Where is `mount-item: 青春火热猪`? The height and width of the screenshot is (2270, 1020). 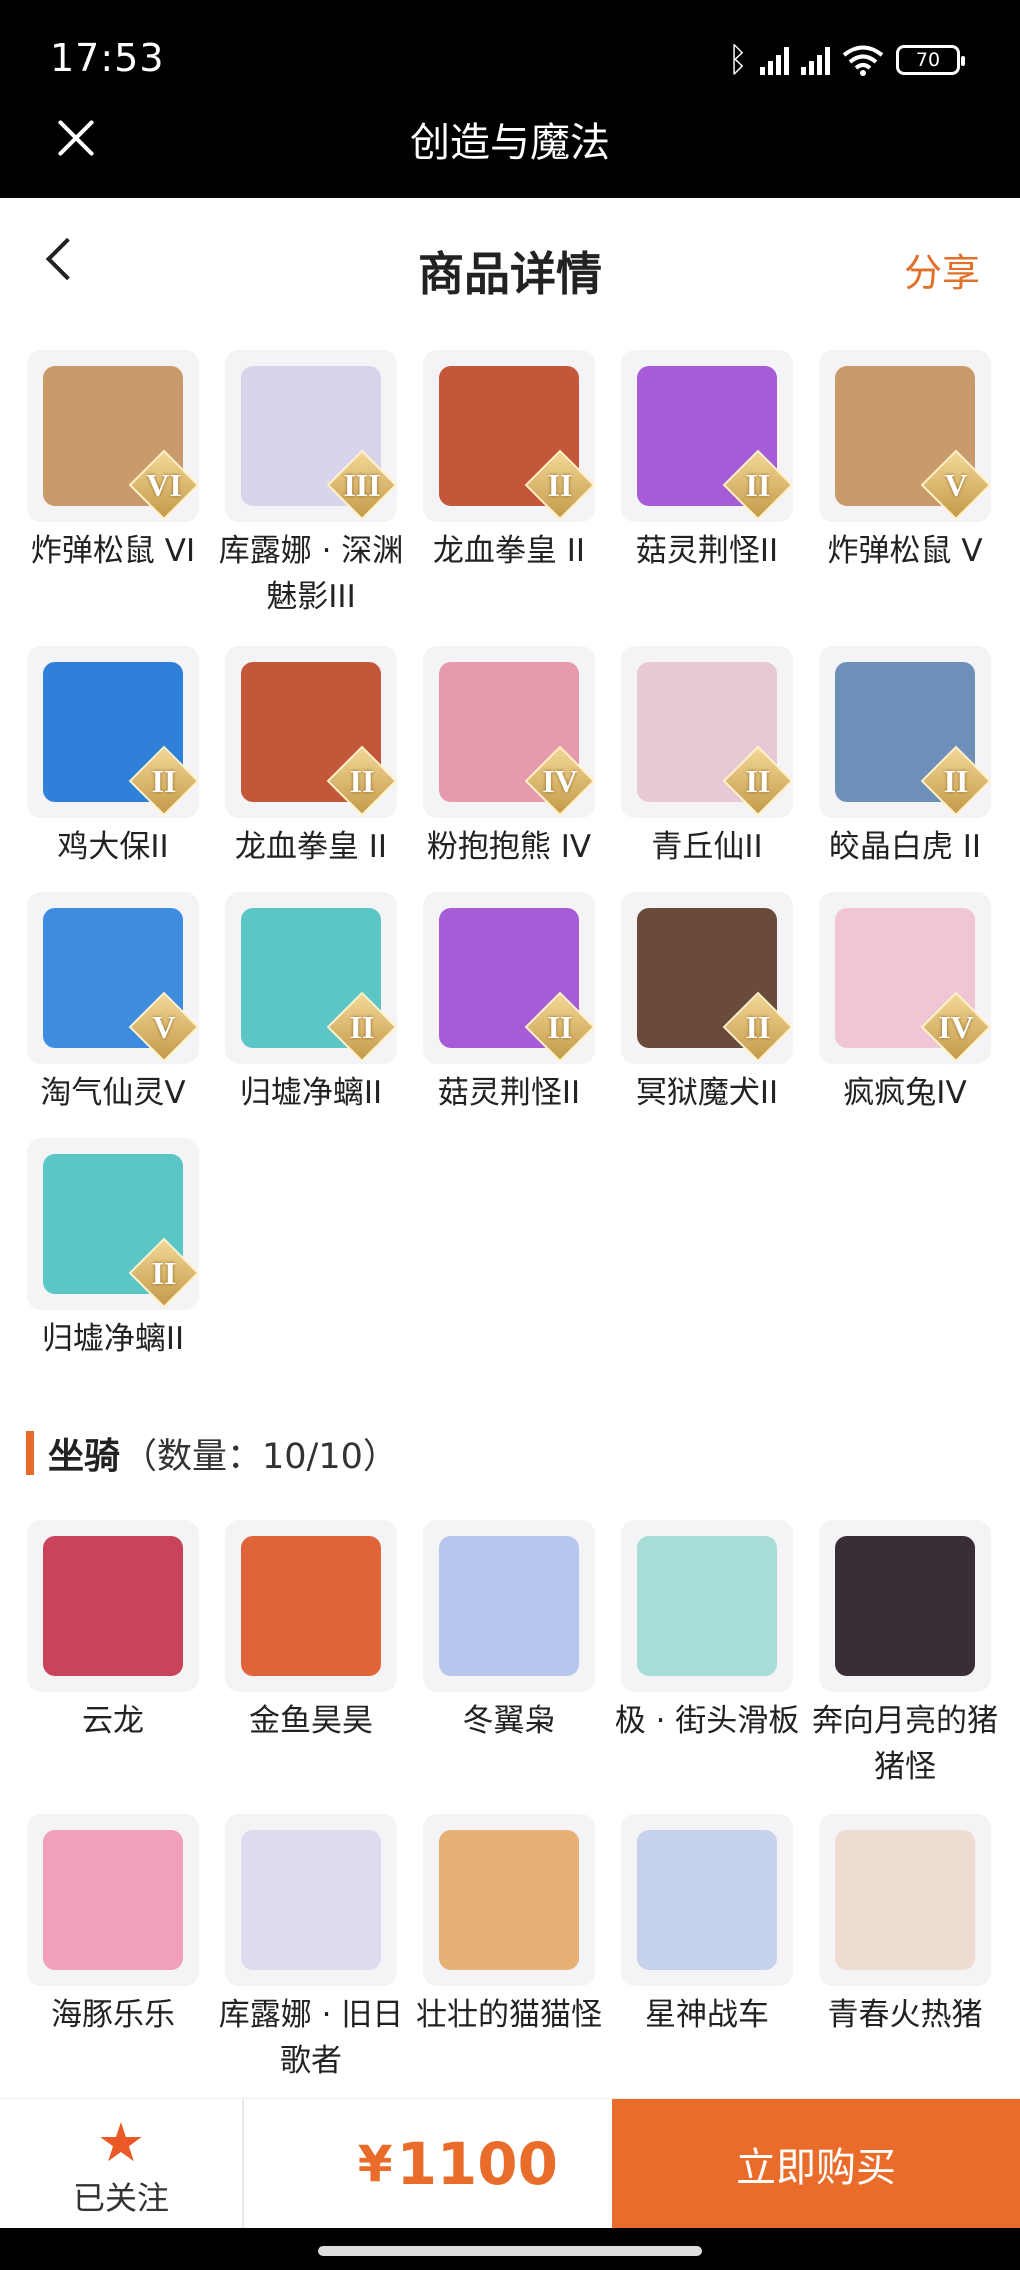 mount-item: 青春火热猪 is located at coordinates (905, 1926).